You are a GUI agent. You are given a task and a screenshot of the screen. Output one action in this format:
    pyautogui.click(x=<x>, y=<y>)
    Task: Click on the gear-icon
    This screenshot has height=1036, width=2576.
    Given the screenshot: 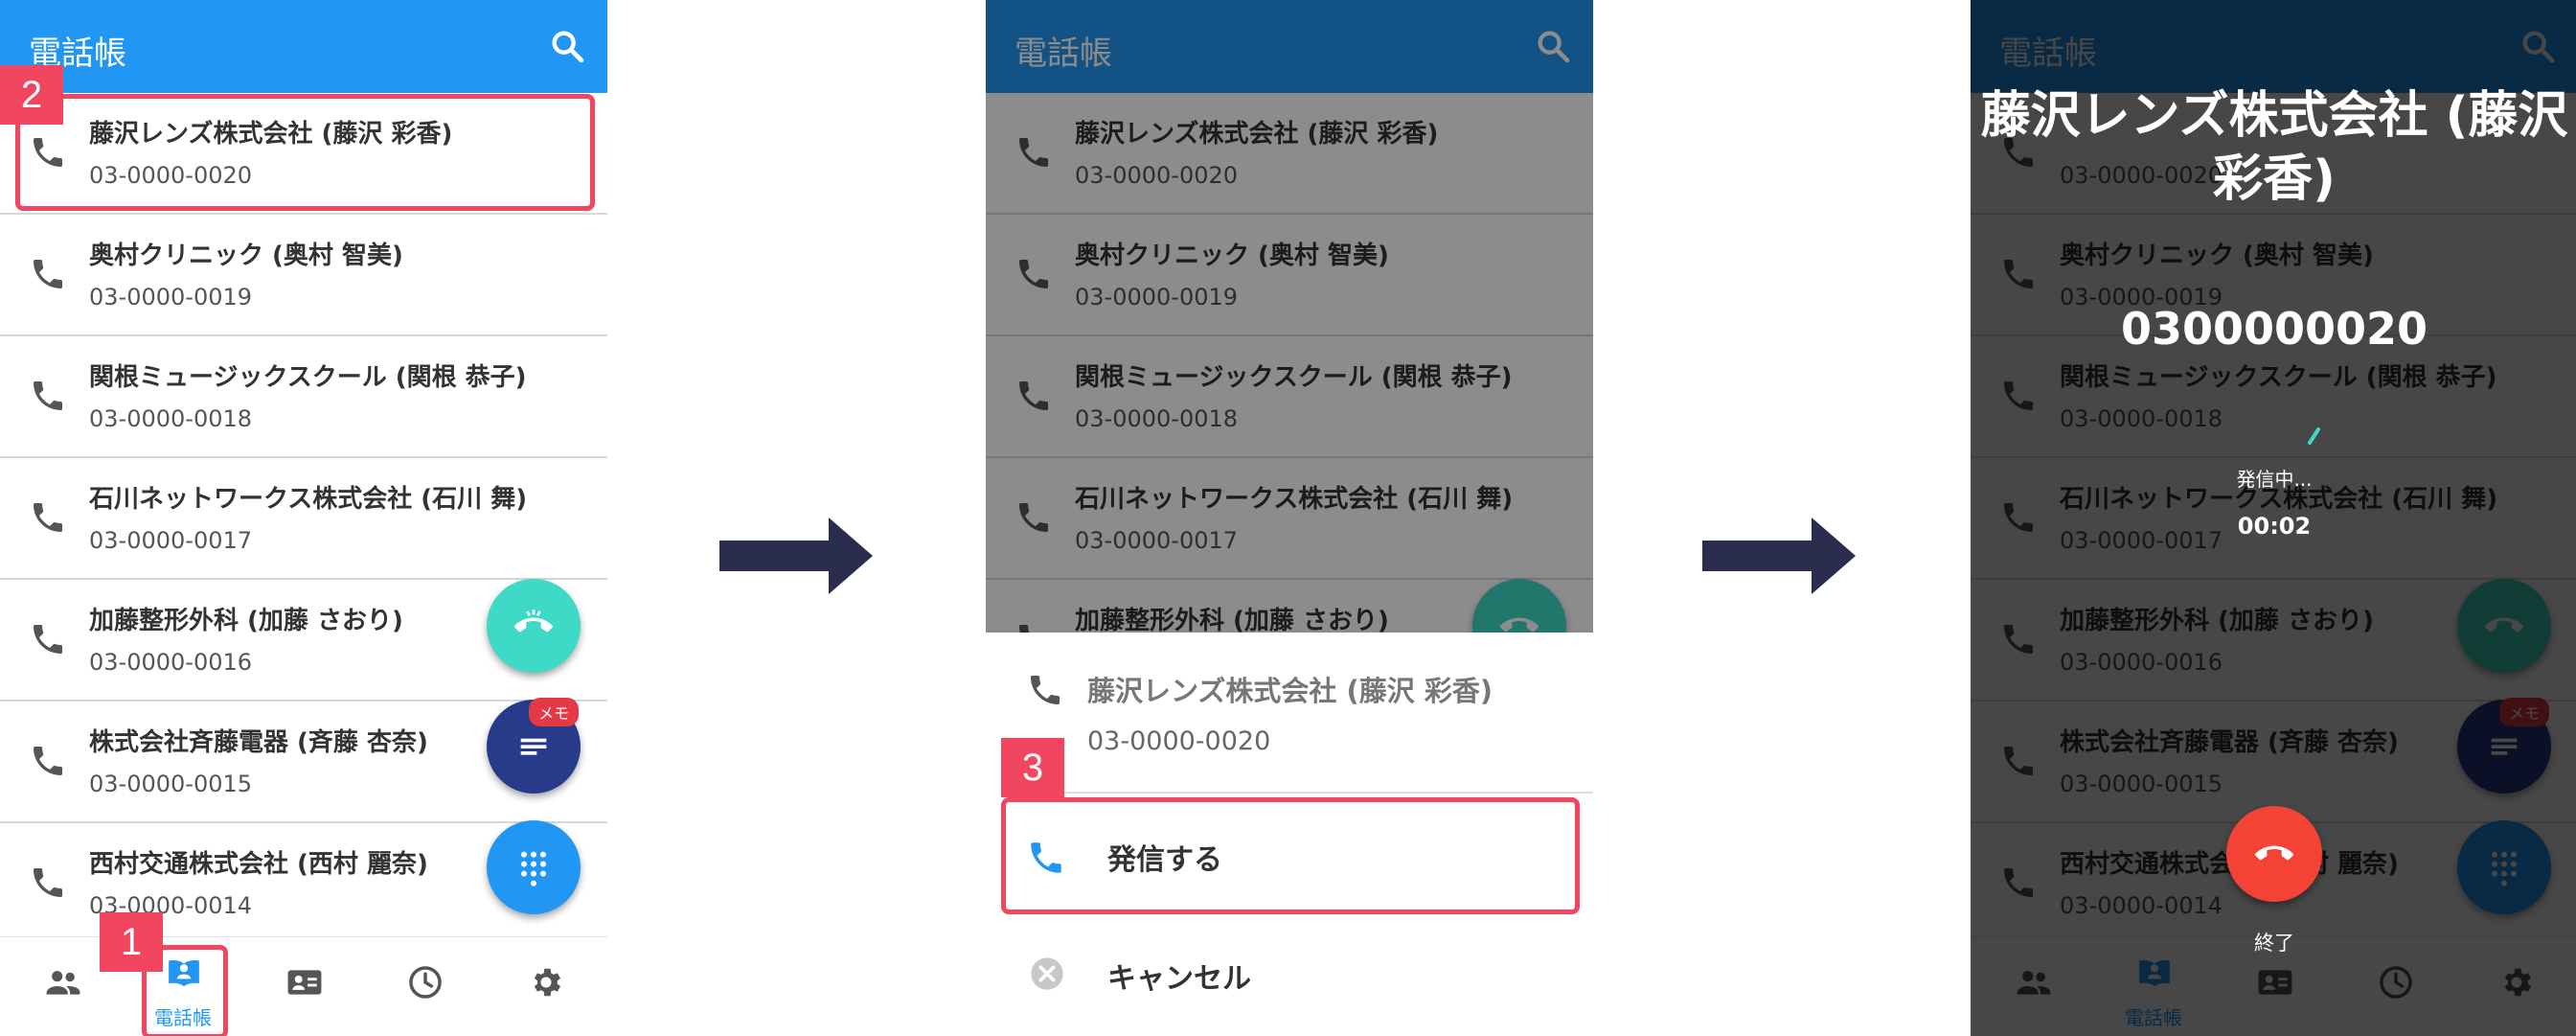 What is the action you would take?
    pyautogui.click(x=548, y=983)
    